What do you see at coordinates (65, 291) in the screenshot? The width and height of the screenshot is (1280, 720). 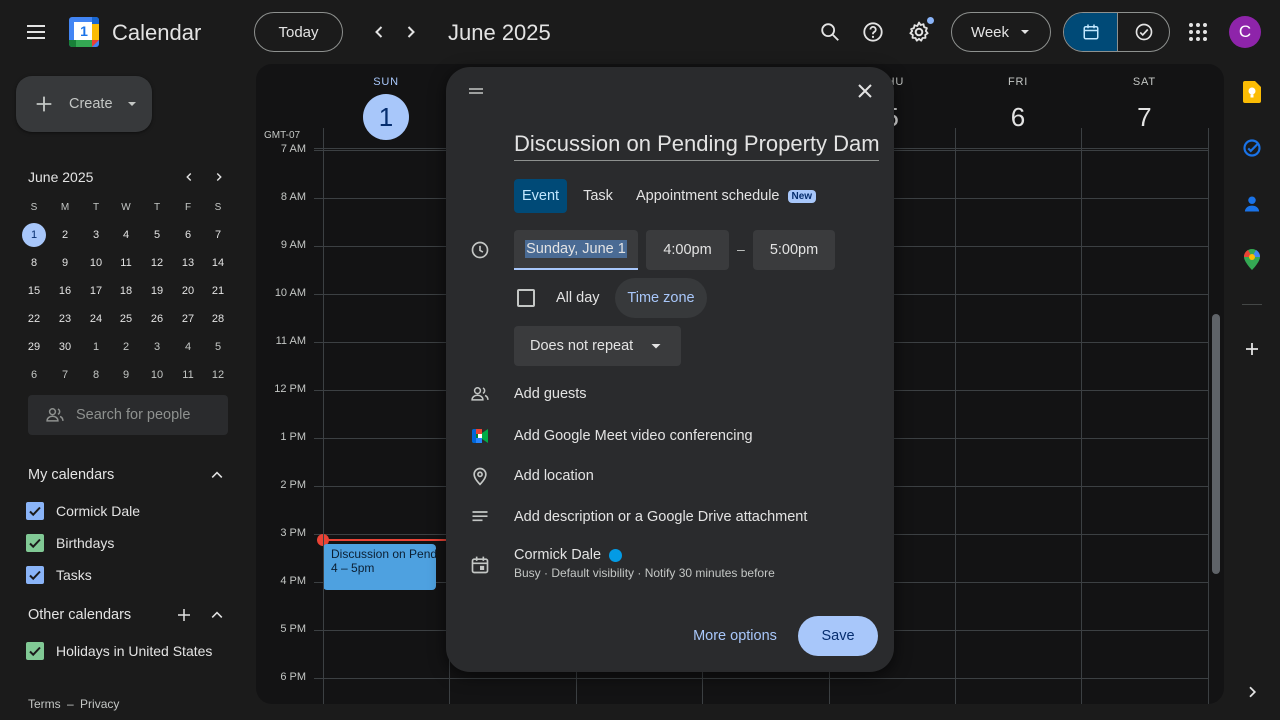 I see `mini-day: 16` at bounding box center [65, 291].